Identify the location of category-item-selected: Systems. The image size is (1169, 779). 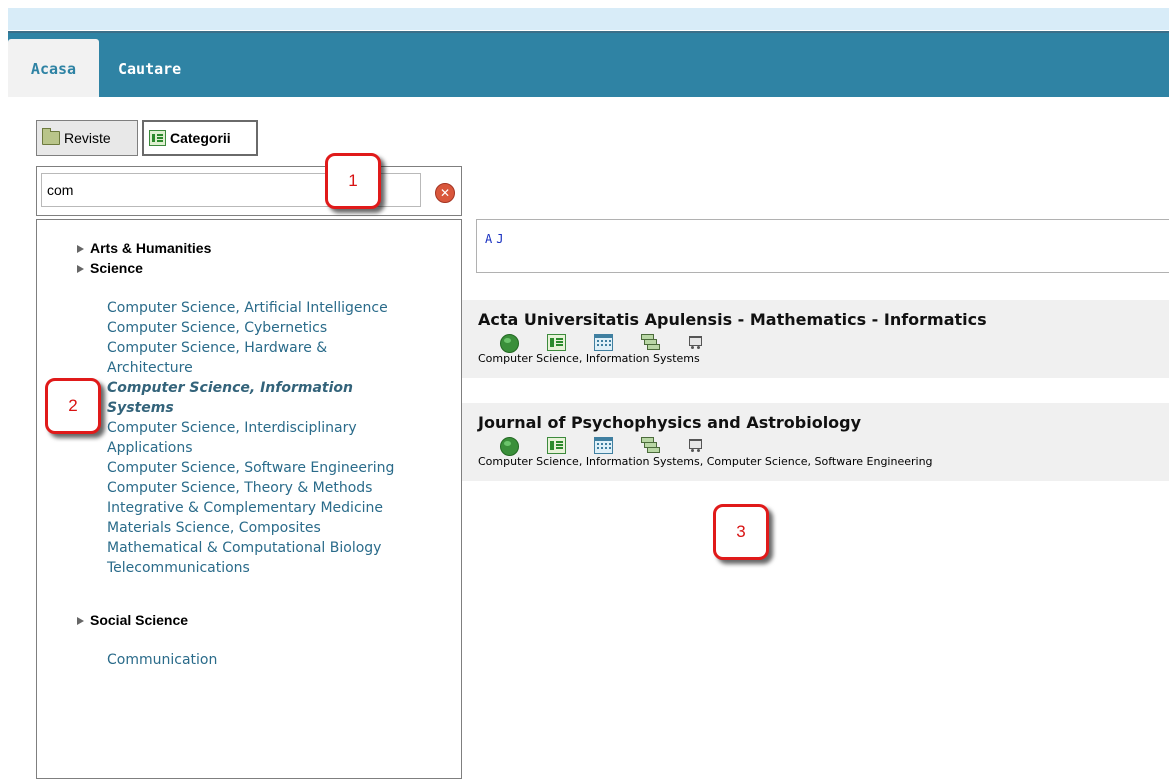
(250, 408).